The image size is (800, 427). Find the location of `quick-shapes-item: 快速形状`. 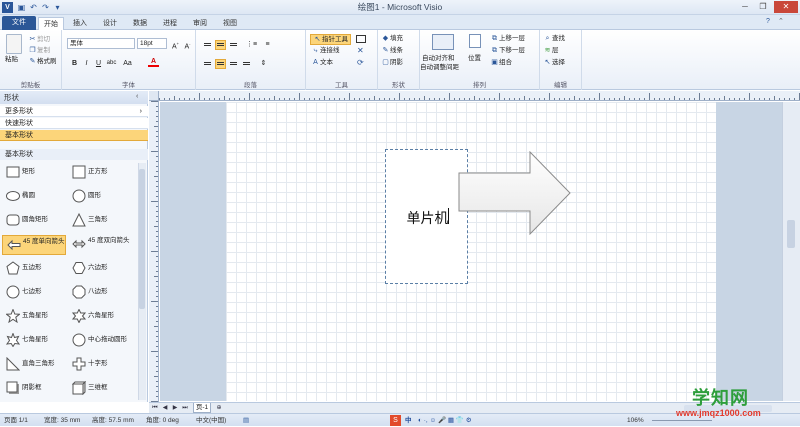

quick-shapes-item: 快速形状 is located at coordinates (74, 123).